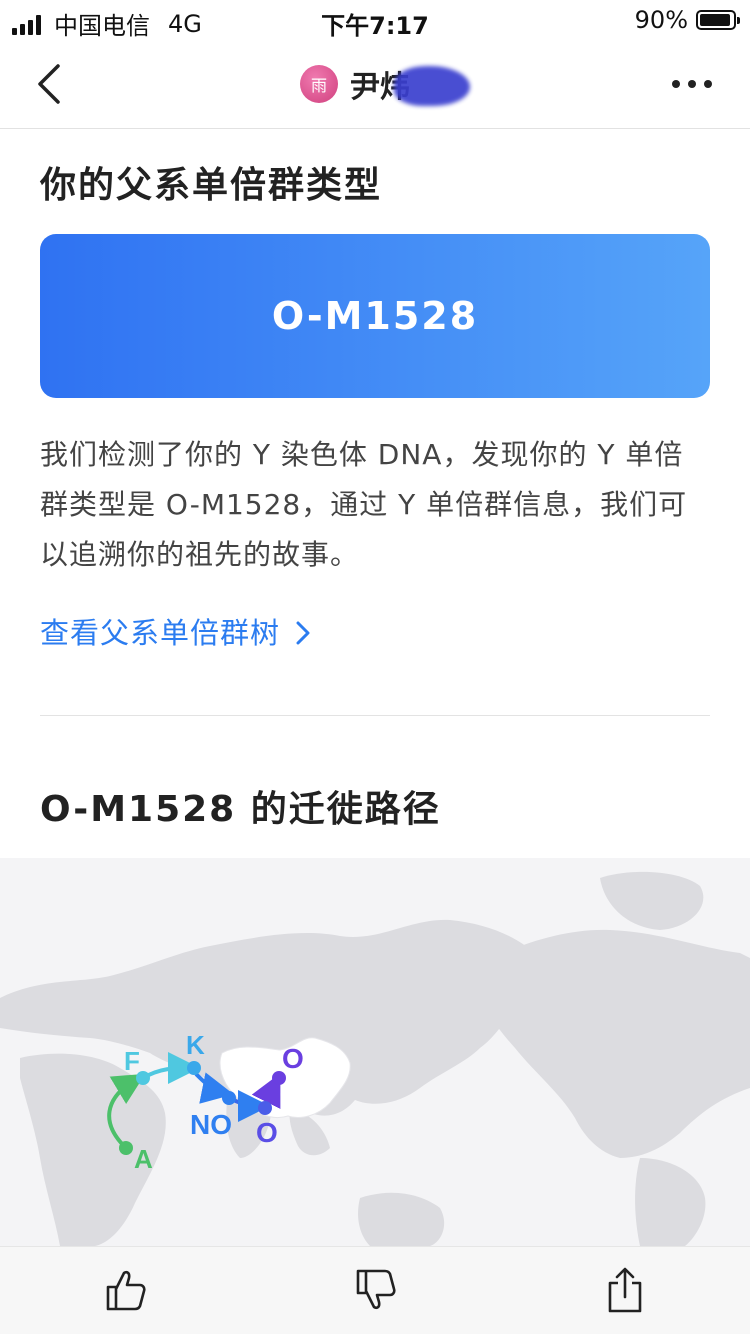  What do you see at coordinates (401, 1219) in the screenshot?
I see `australia-landmass` at bounding box center [401, 1219].